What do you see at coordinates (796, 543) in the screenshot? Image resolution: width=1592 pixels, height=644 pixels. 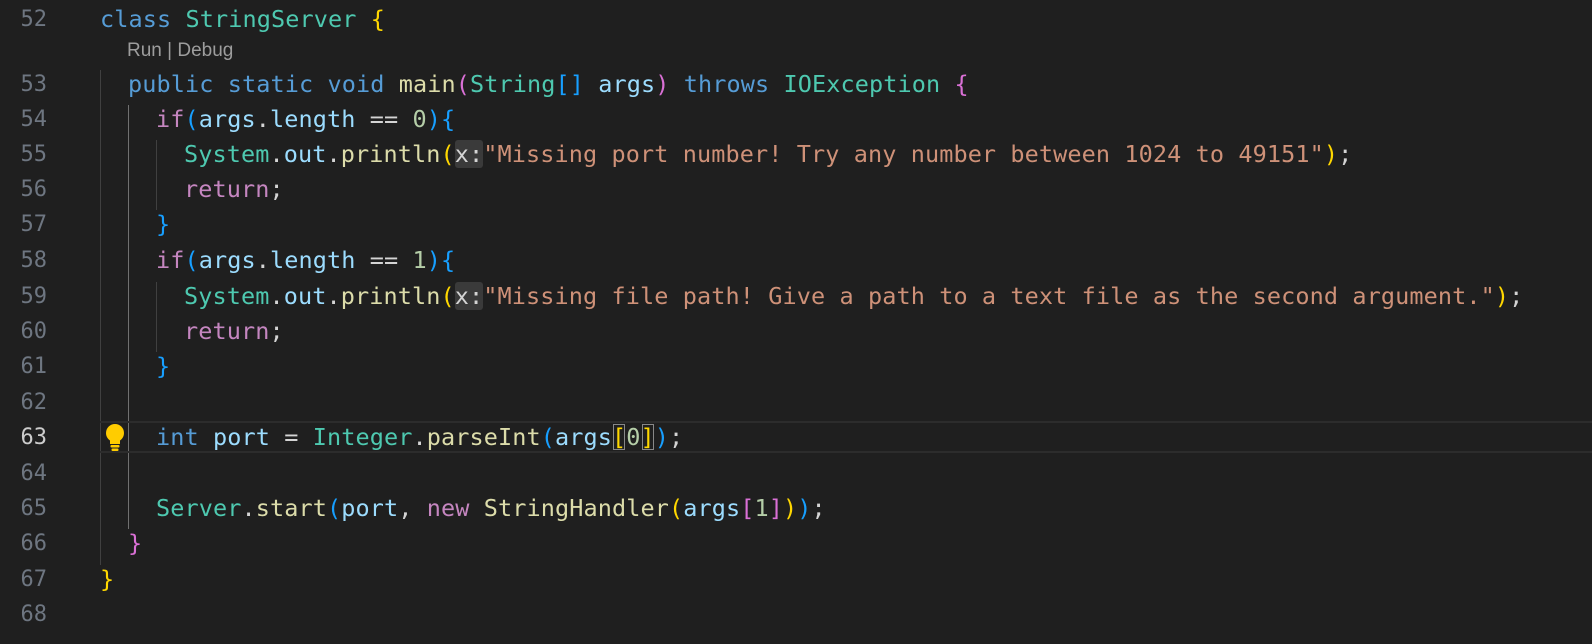 I see `code-line-66: 66 }` at bounding box center [796, 543].